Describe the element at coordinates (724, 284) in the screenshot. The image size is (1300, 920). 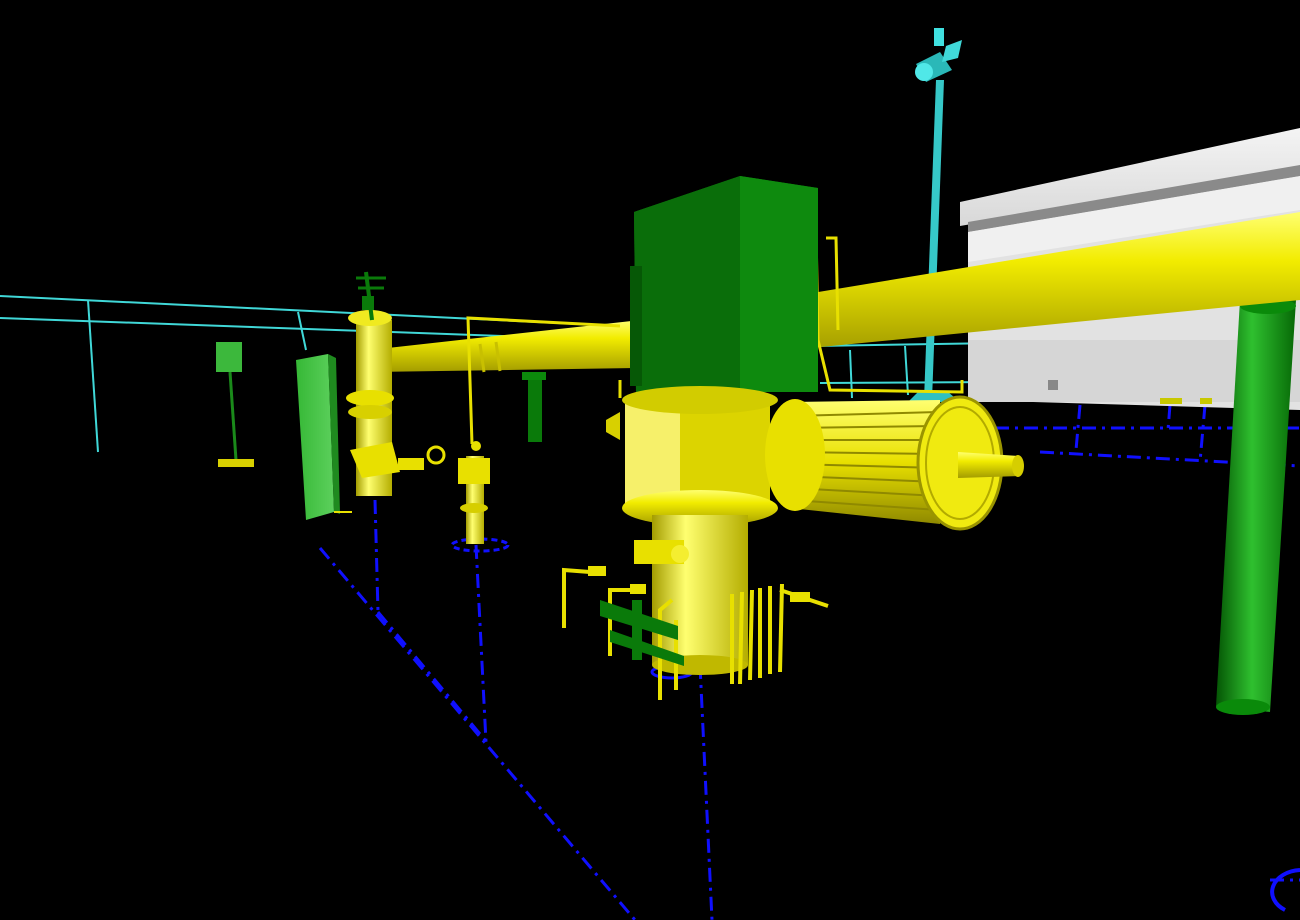
I see `motor-enclosure` at that location.